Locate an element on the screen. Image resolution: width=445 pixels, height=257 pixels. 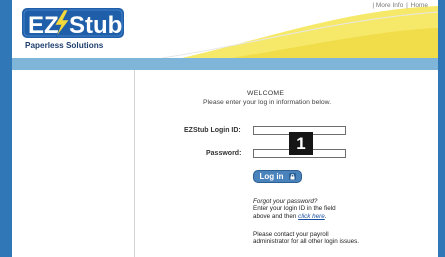
logo-ez-text: EZ is located at coordinates (43, 25).